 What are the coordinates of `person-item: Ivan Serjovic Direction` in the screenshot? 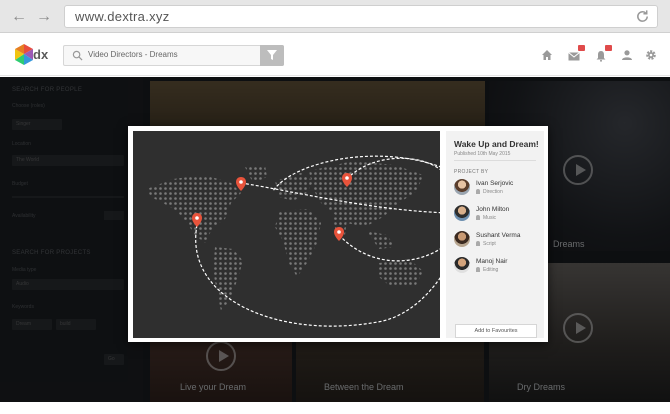 It's located at (497, 190).